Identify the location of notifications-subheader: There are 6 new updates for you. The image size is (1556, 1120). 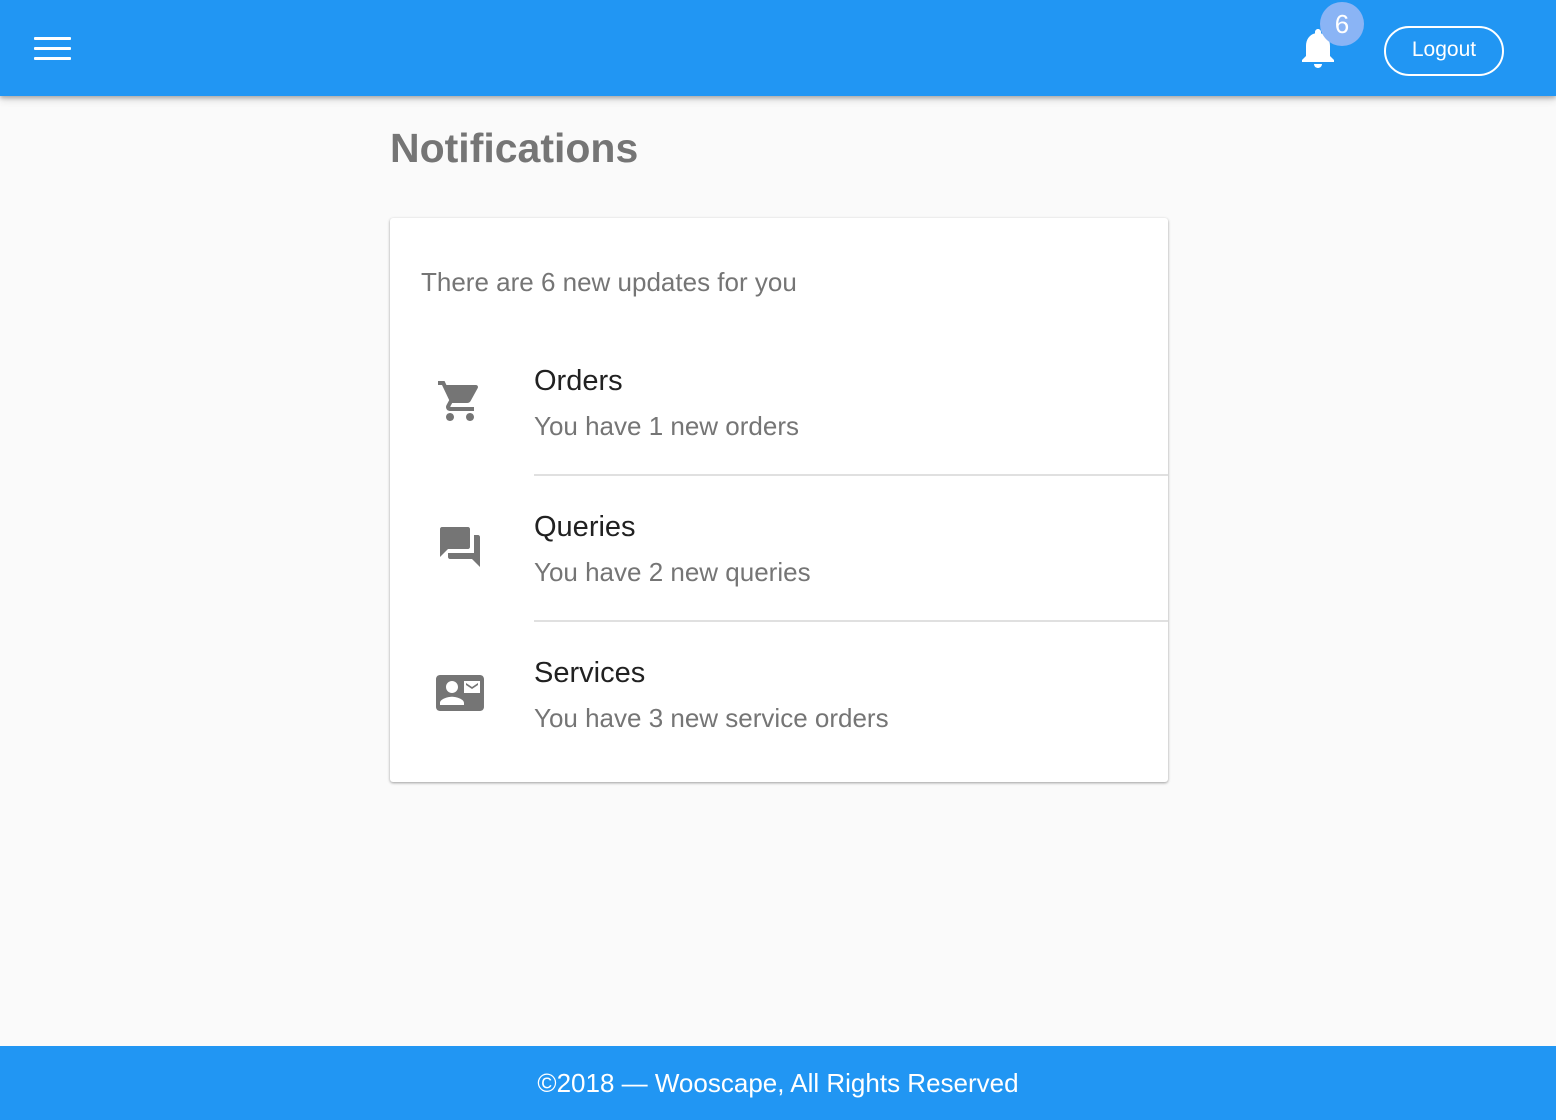
(609, 282).